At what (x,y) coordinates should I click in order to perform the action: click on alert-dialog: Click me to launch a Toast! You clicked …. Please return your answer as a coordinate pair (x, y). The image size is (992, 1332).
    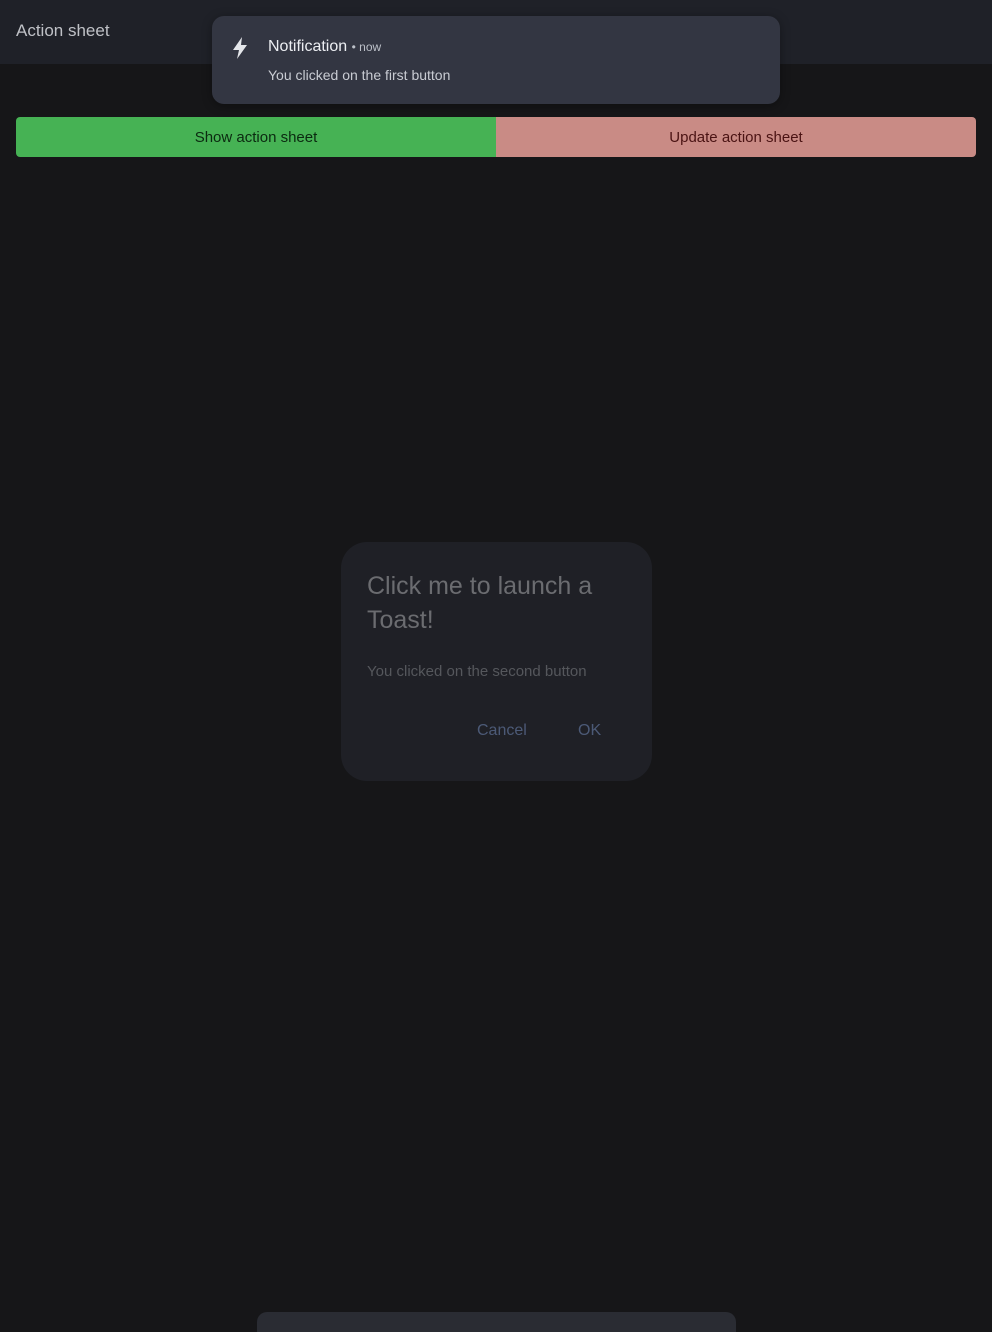
    Looking at the image, I should click on (496, 661).